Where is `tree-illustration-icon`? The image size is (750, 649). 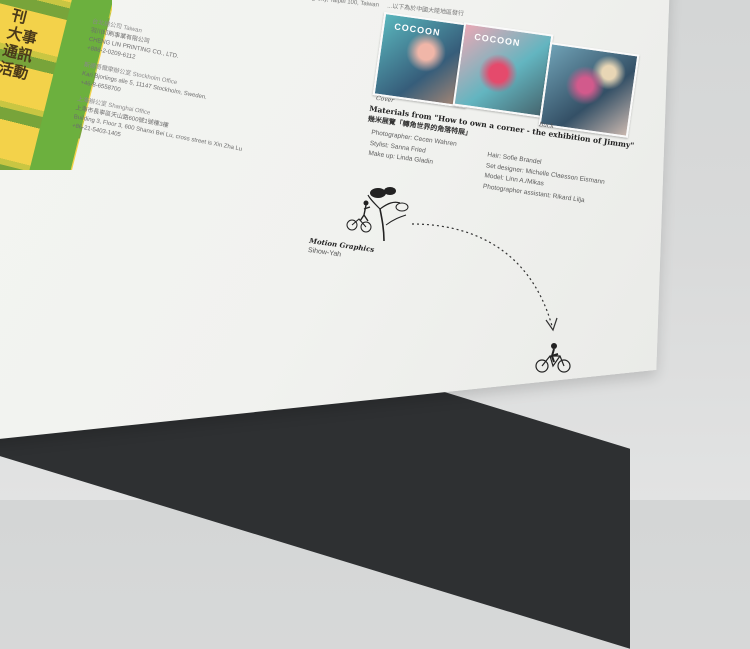 tree-illustration-icon is located at coordinates (377, 214).